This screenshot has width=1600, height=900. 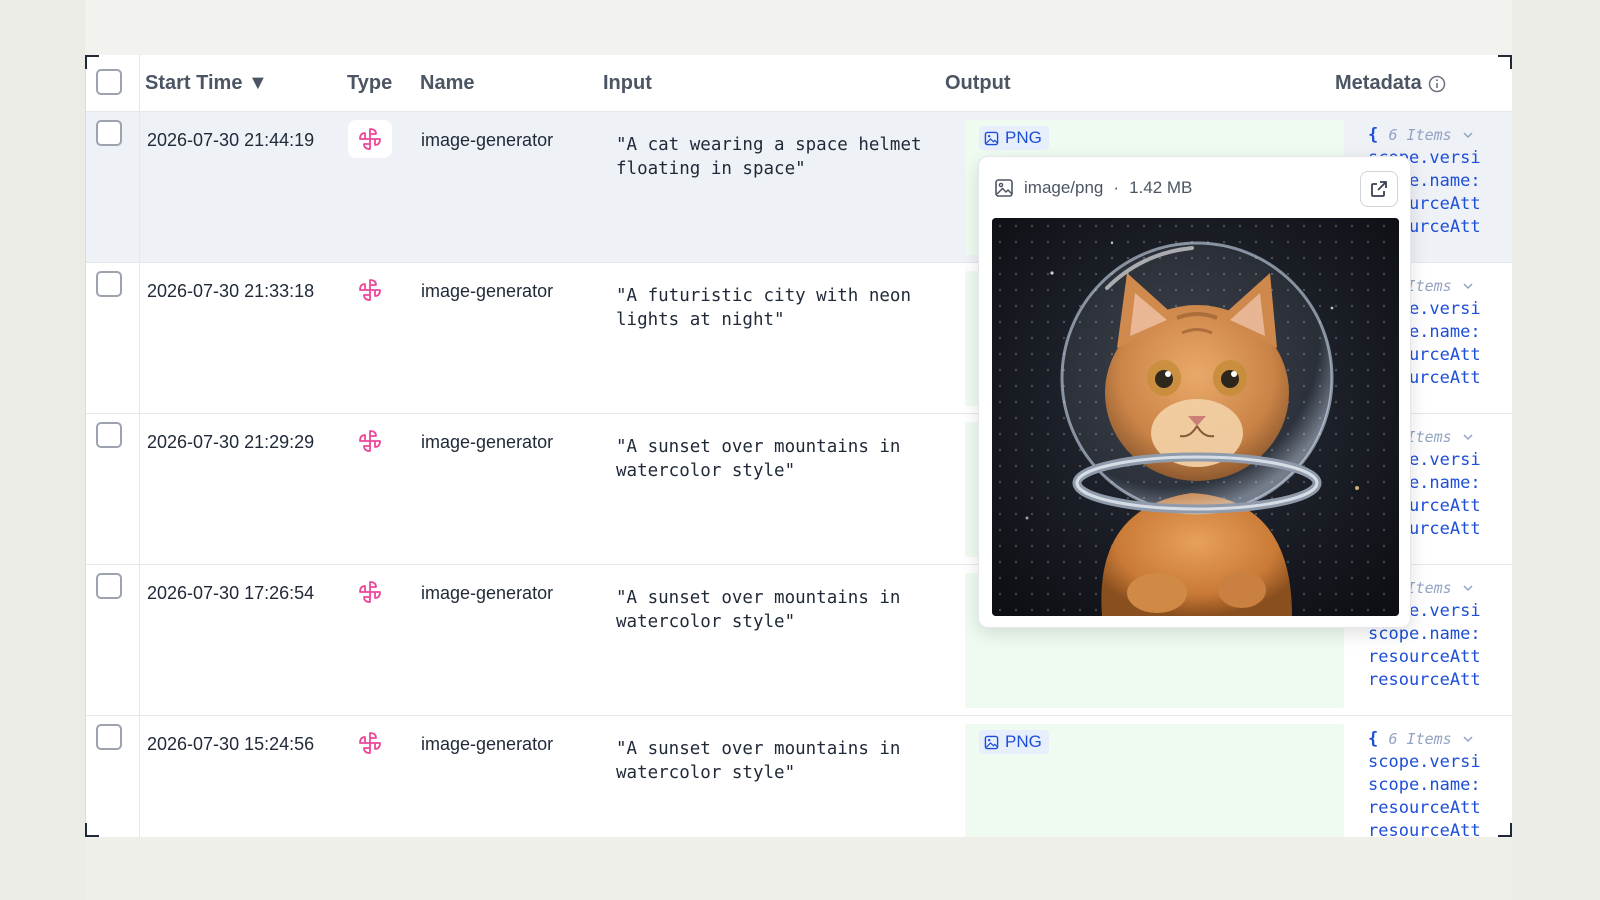 What do you see at coordinates (978, 83) in the screenshot?
I see `output-header: Output` at bounding box center [978, 83].